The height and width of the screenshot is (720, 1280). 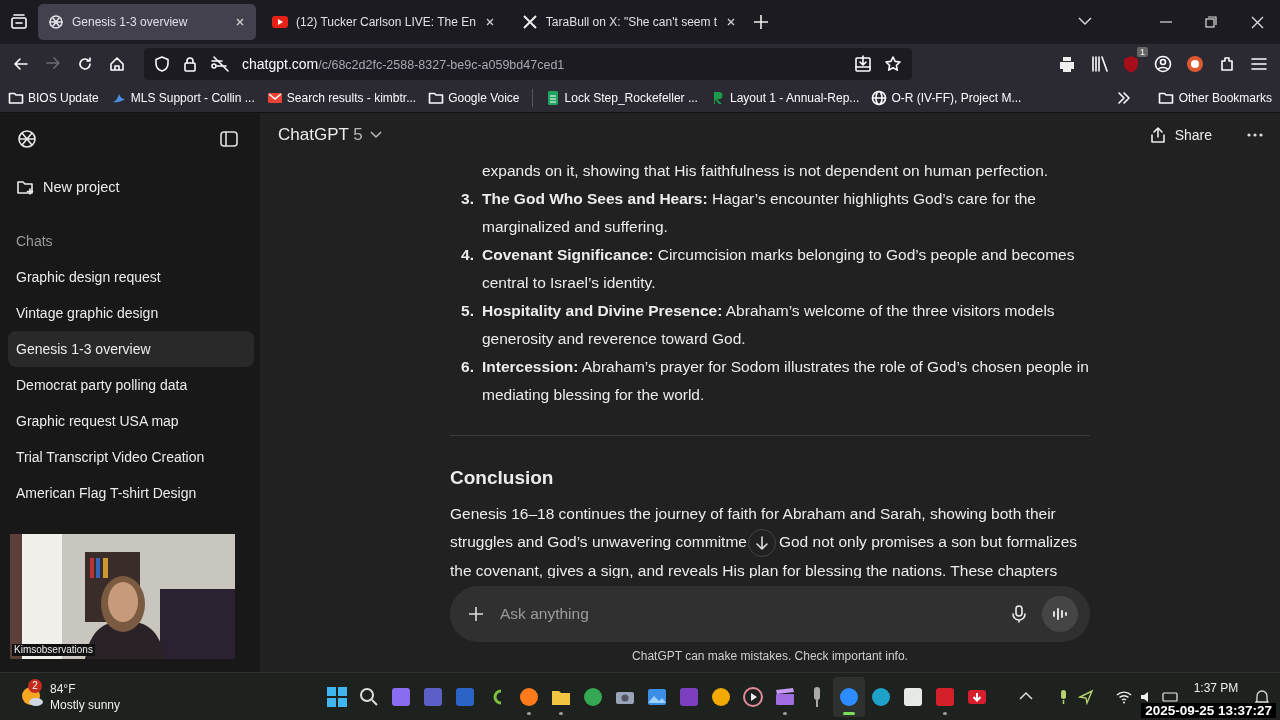 What do you see at coordinates (25, 187) in the screenshot?
I see `folder-plus-icon` at bounding box center [25, 187].